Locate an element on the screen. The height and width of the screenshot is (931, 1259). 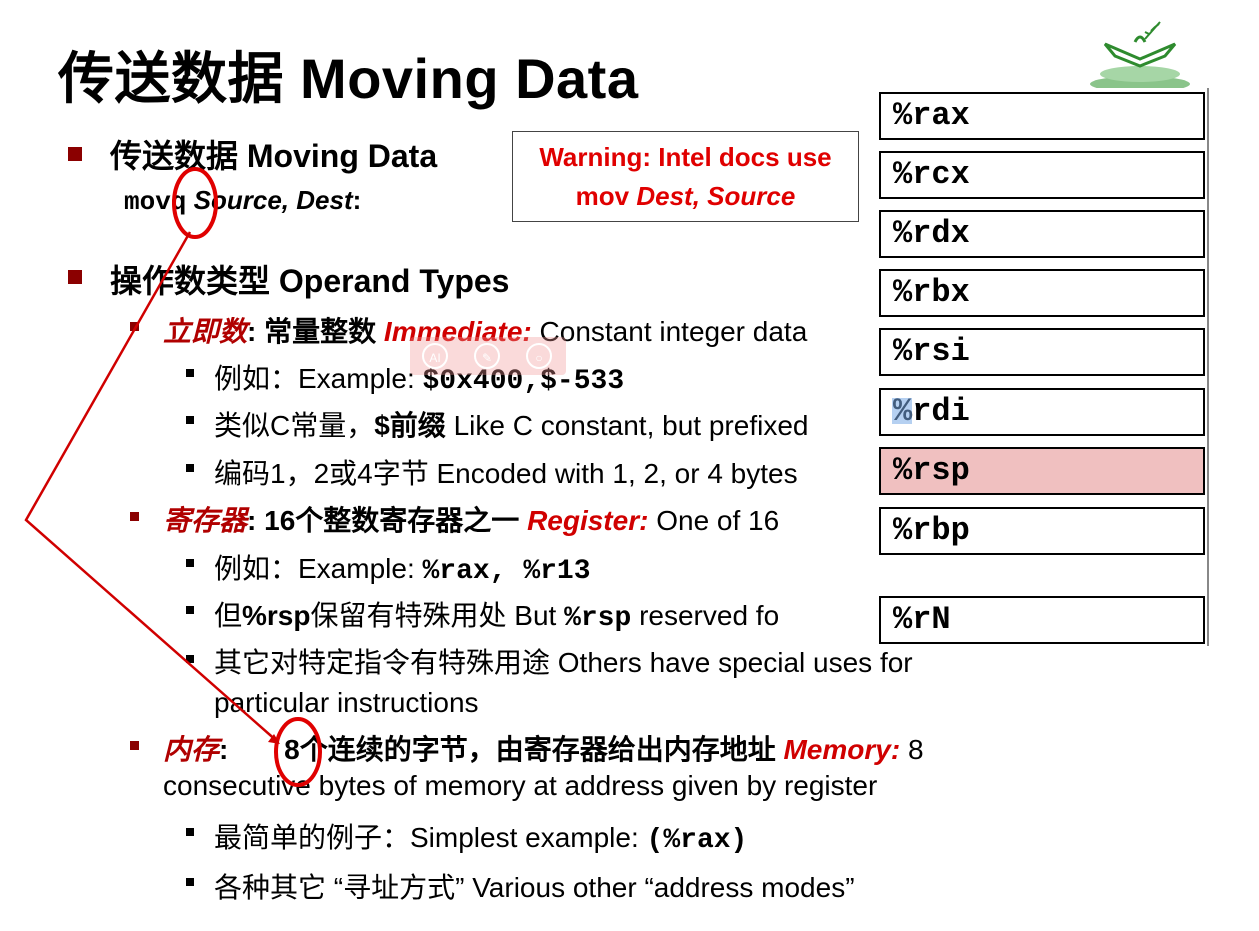
annotation-arrow-line is located at coordinates (151, 487).